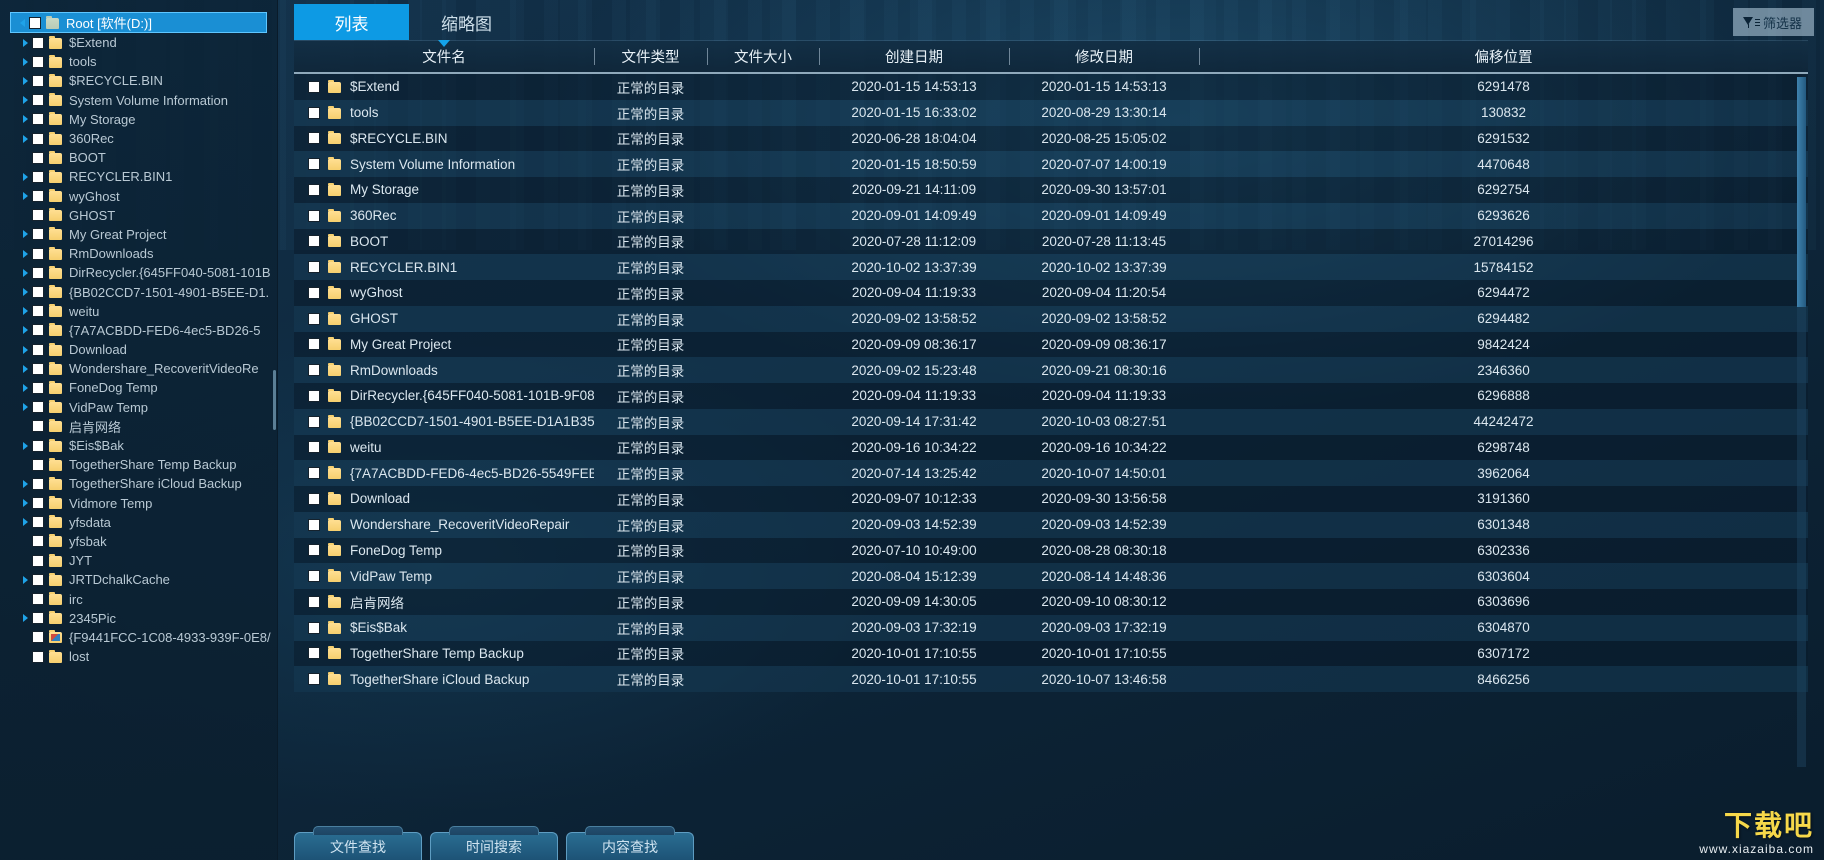 The image size is (1824, 860). I want to click on tree-item: 360Rec, so click(138, 138).